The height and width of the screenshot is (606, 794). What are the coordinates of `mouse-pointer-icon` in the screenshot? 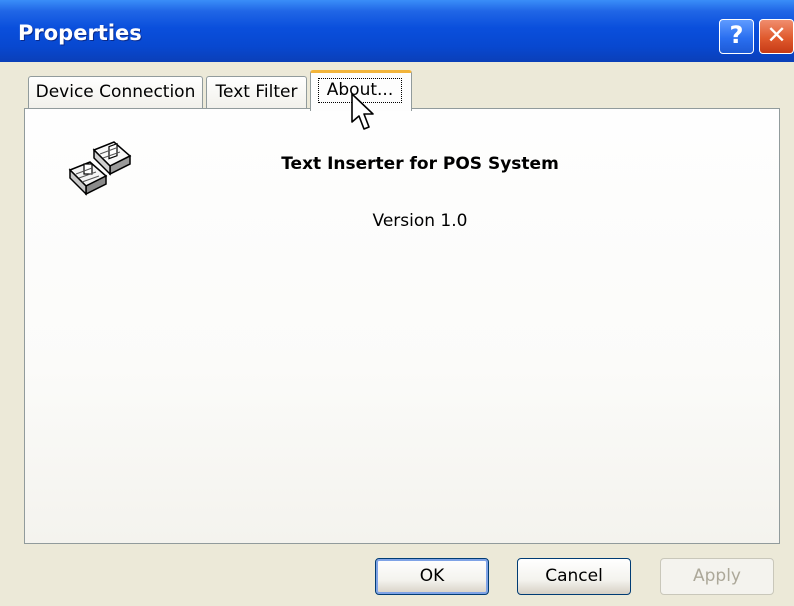 It's located at (362, 111).